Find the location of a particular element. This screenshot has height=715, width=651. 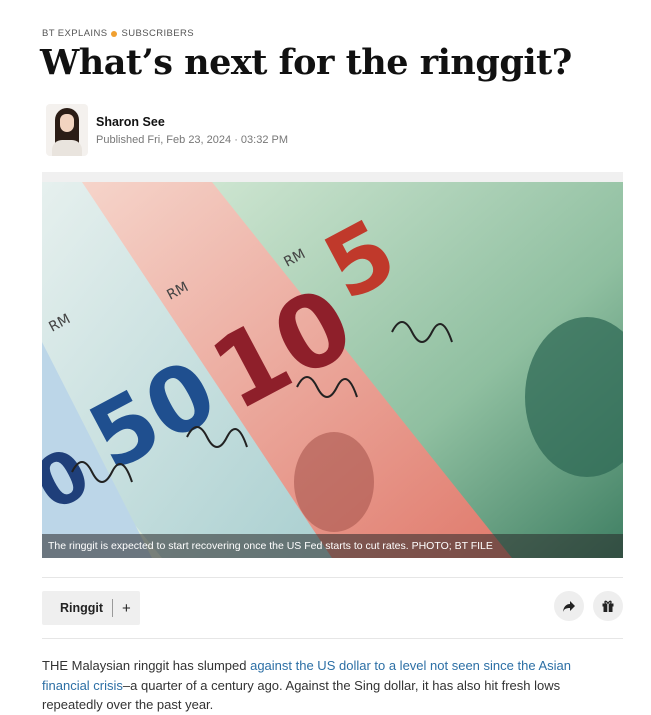

author-name: Sharon See is located at coordinates (192, 122).